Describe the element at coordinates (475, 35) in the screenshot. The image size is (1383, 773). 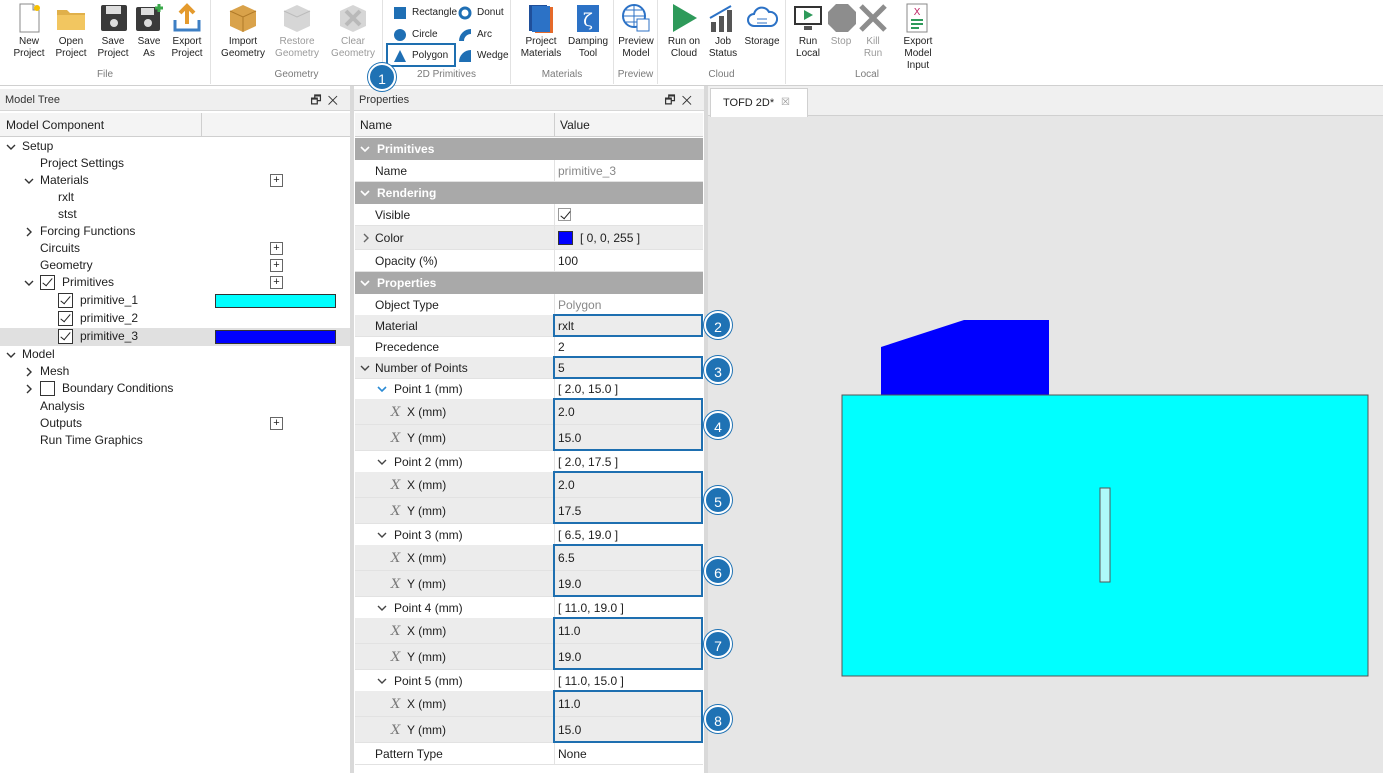
I see `arc-button: Arc` at that location.